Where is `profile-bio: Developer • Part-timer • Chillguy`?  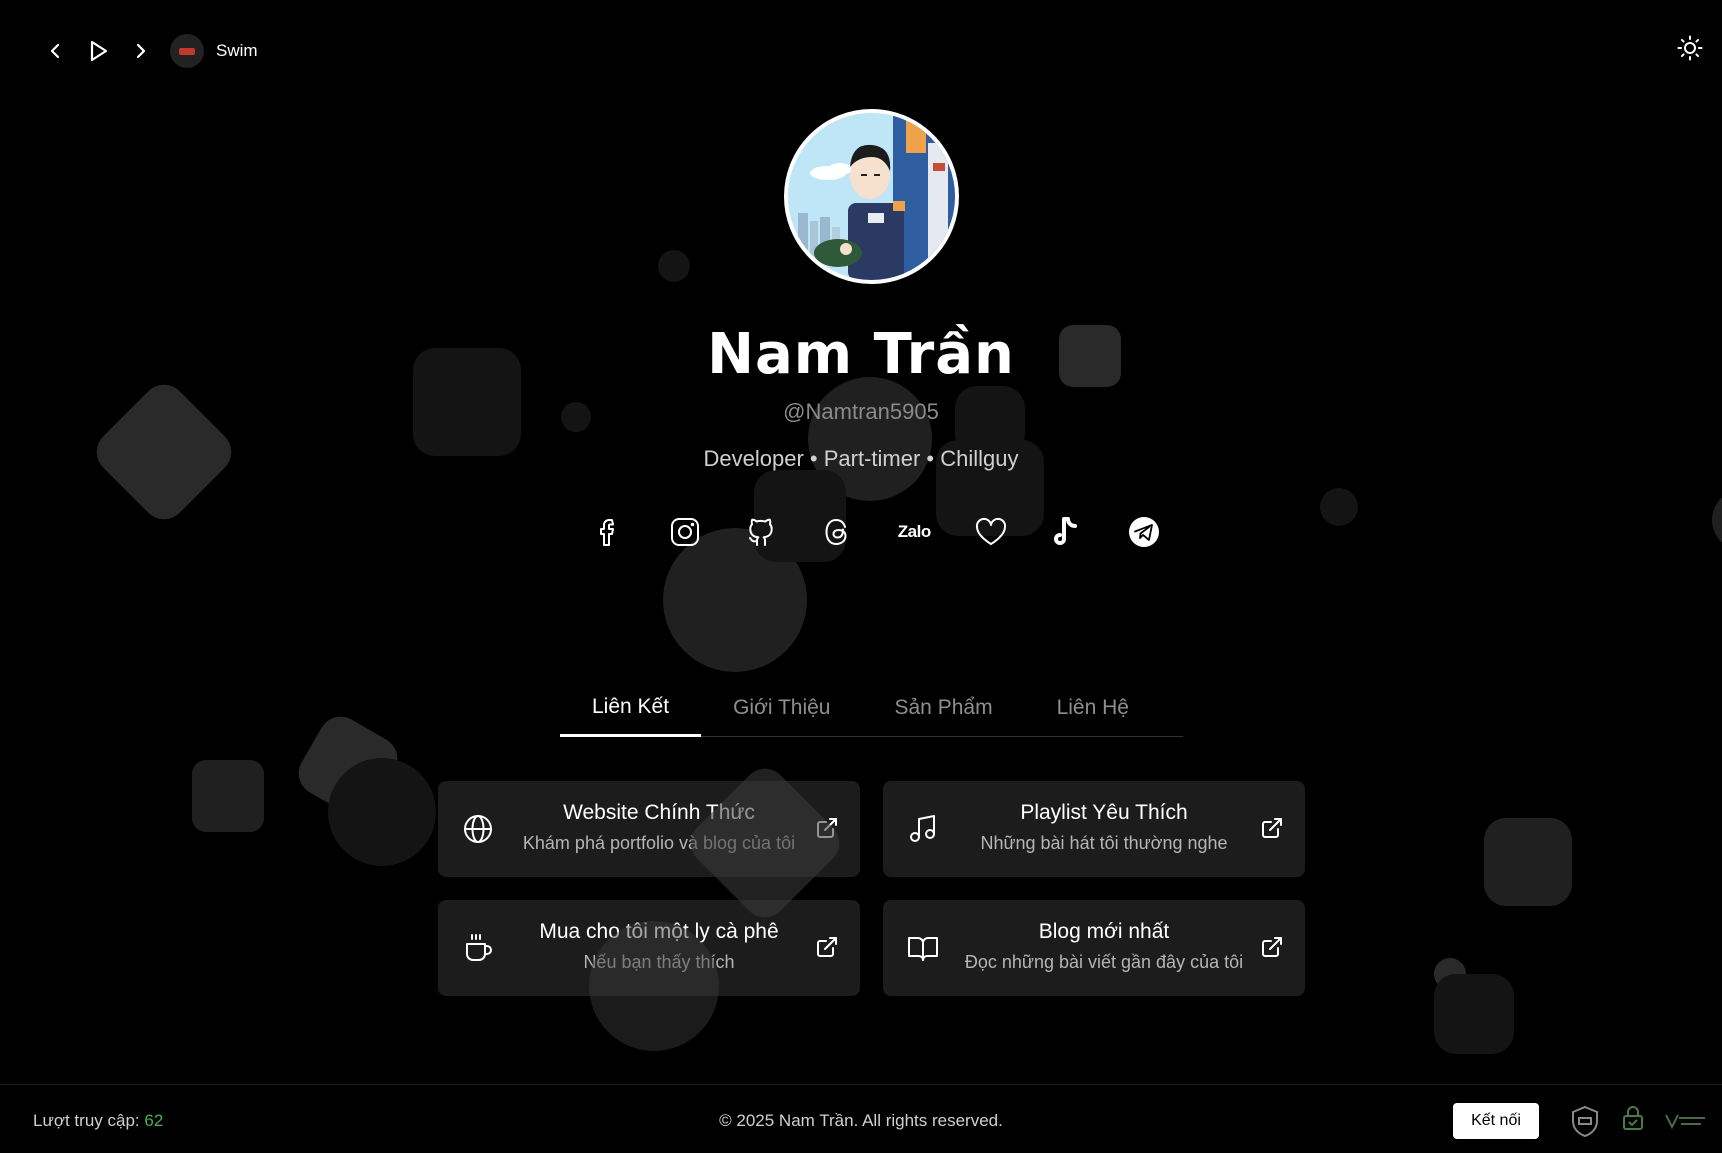 profile-bio: Developer • Part-timer • Chillguy is located at coordinates (861, 458).